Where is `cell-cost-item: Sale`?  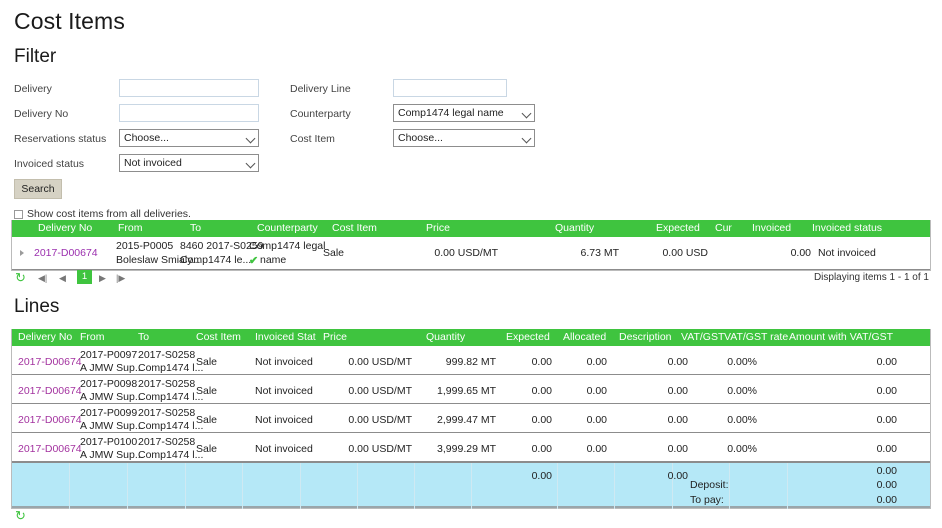 cell-cost-item: Sale is located at coordinates (207, 362).